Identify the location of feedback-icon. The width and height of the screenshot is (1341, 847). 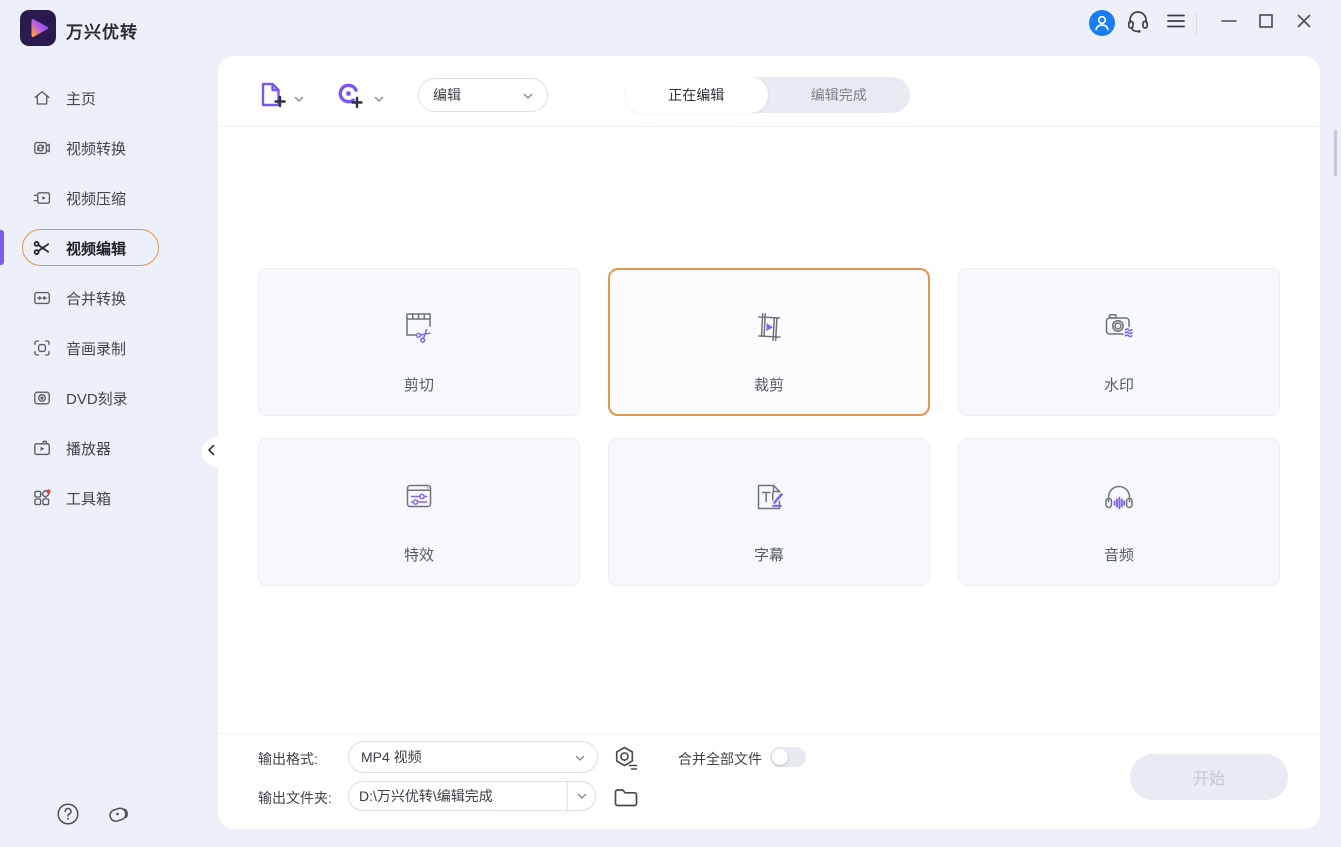
(118, 816).